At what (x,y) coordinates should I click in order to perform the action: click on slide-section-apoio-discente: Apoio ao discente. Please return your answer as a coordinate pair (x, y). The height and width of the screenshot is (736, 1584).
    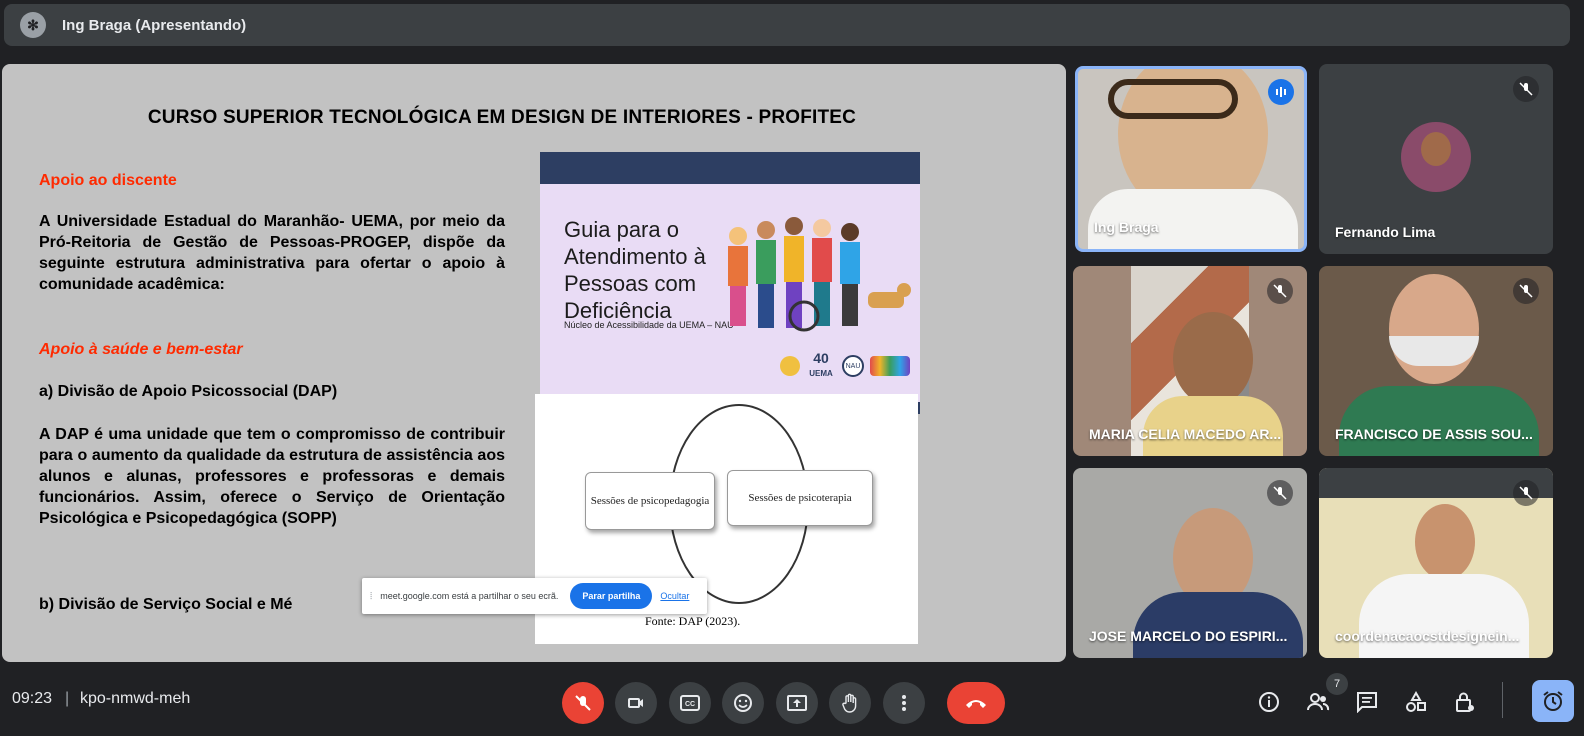
    Looking at the image, I should click on (108, 180).